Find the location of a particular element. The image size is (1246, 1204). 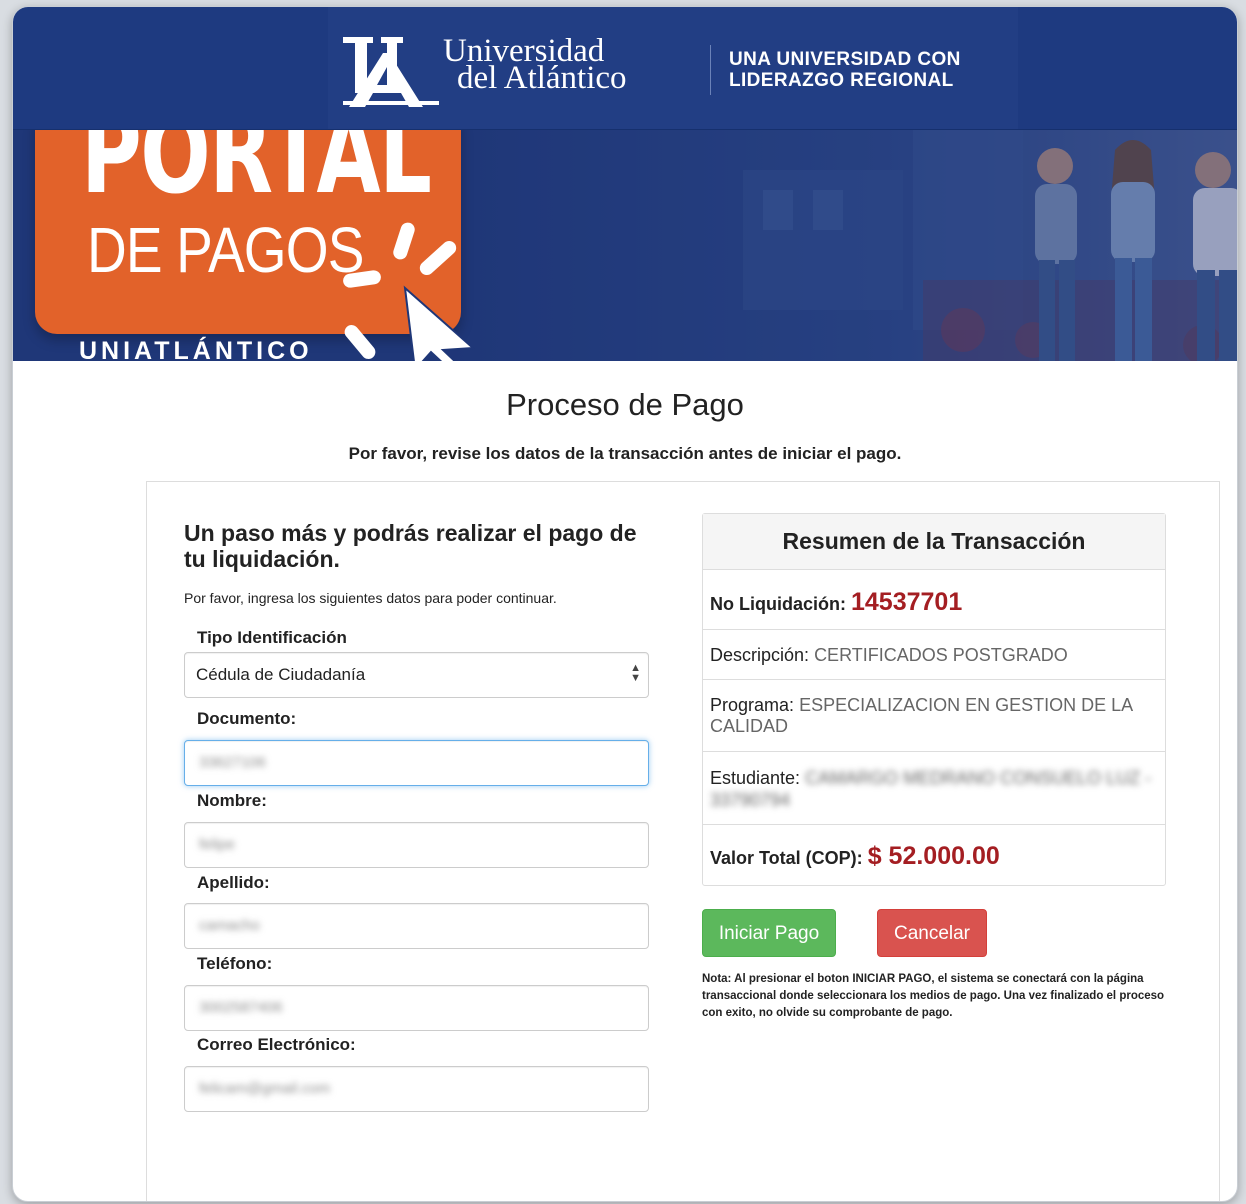

liquidacion-value: 14537701 is located at coordinates (907, 602).